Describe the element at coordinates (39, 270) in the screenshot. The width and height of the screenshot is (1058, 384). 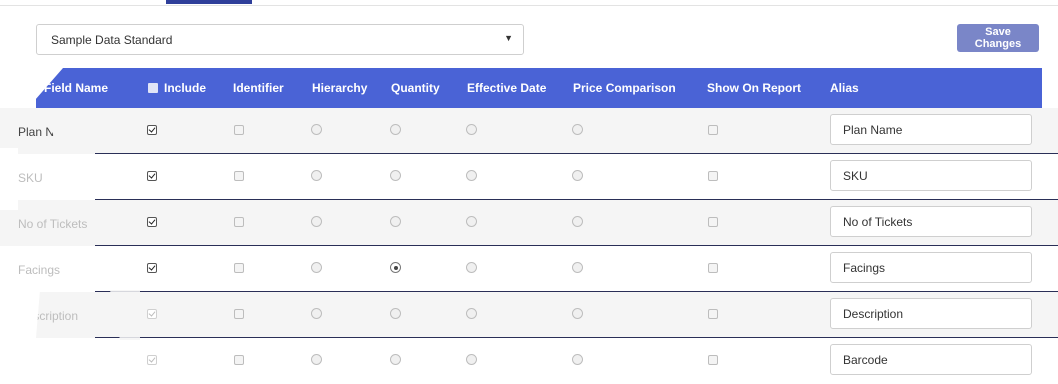
I see `field-name: Facings` at that location.